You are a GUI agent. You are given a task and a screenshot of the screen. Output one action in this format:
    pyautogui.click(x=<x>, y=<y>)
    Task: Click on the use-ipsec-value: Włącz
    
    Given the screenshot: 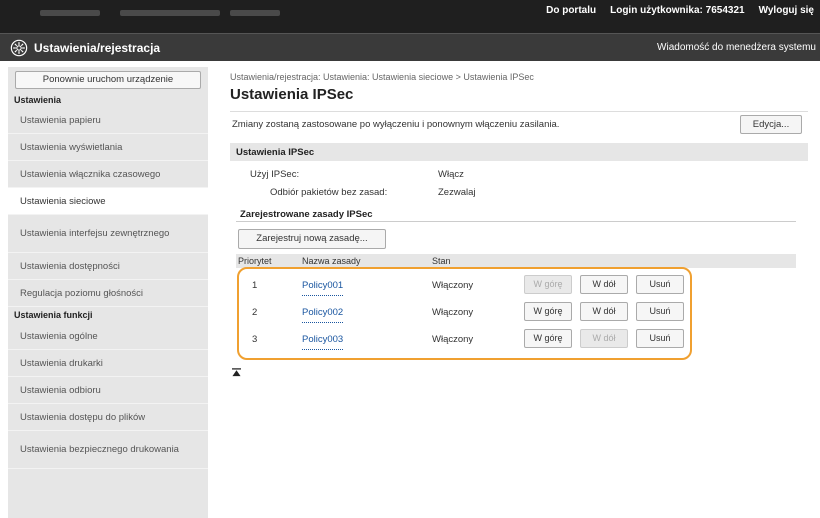 What is the action you would take?
    pyautogui.click(x=451, y=174)
    